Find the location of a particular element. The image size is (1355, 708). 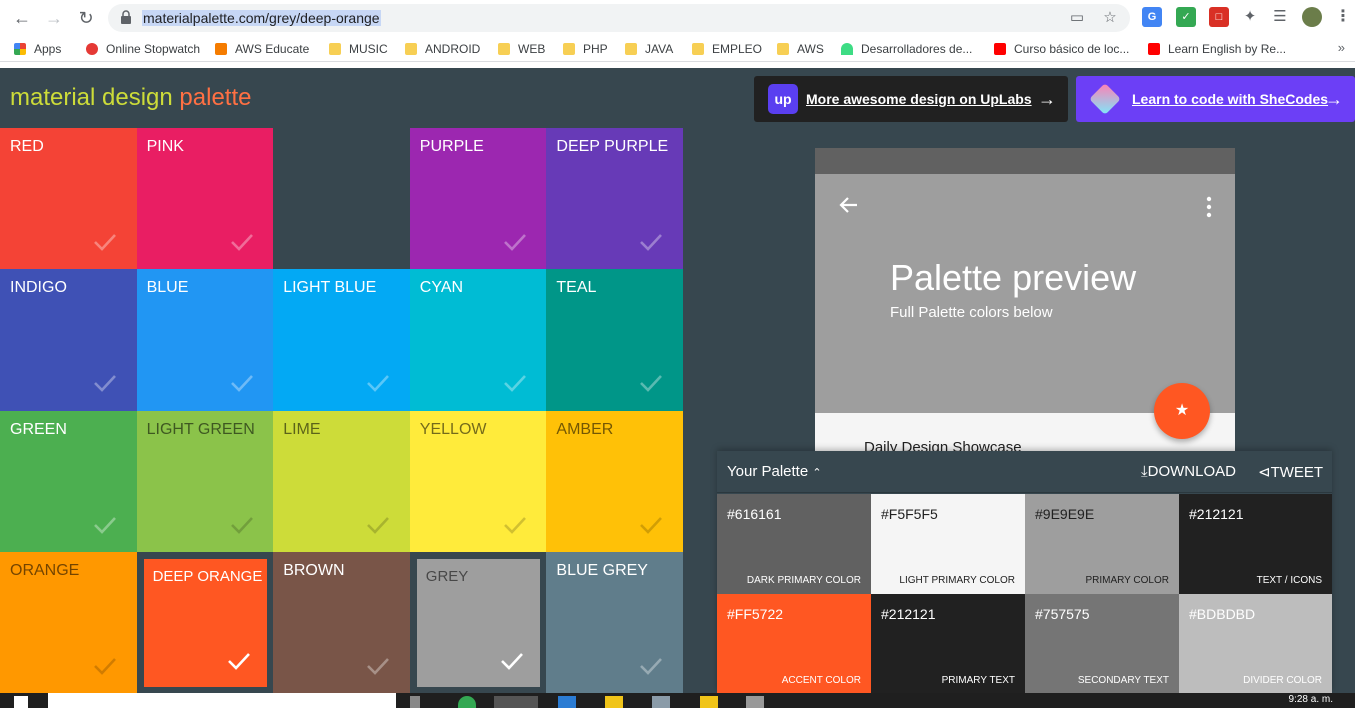

address-bar: materialpalette.com/grey/deep-orange ▭ ☆ is located at coordinates (619, 18).